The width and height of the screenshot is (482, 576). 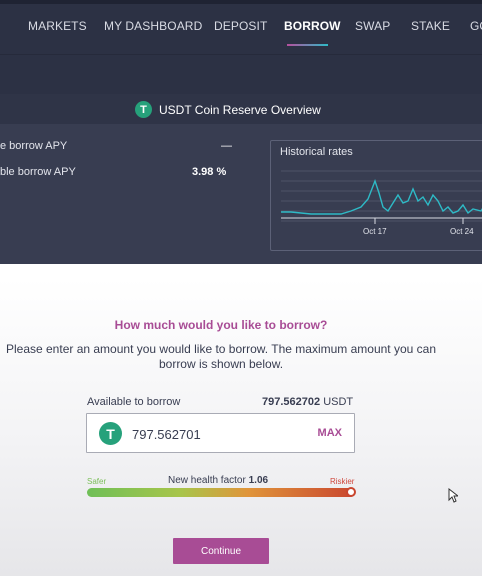 I want to click on overview-title: T USDT Coin Reserve Overview, so click(x=228, y=109).